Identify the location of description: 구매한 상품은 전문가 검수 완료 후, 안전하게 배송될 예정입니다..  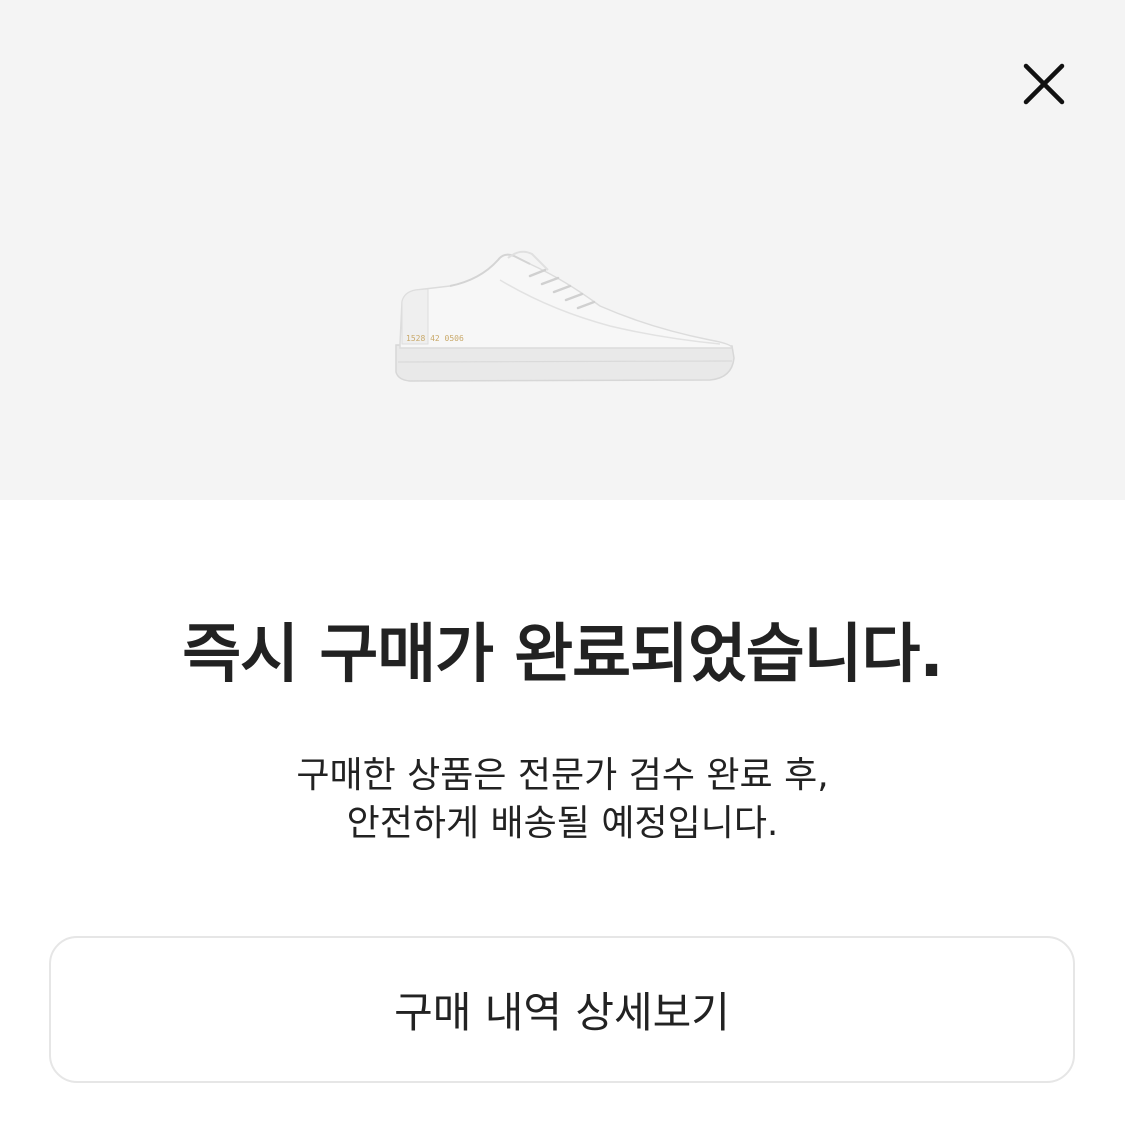
(562, 800).